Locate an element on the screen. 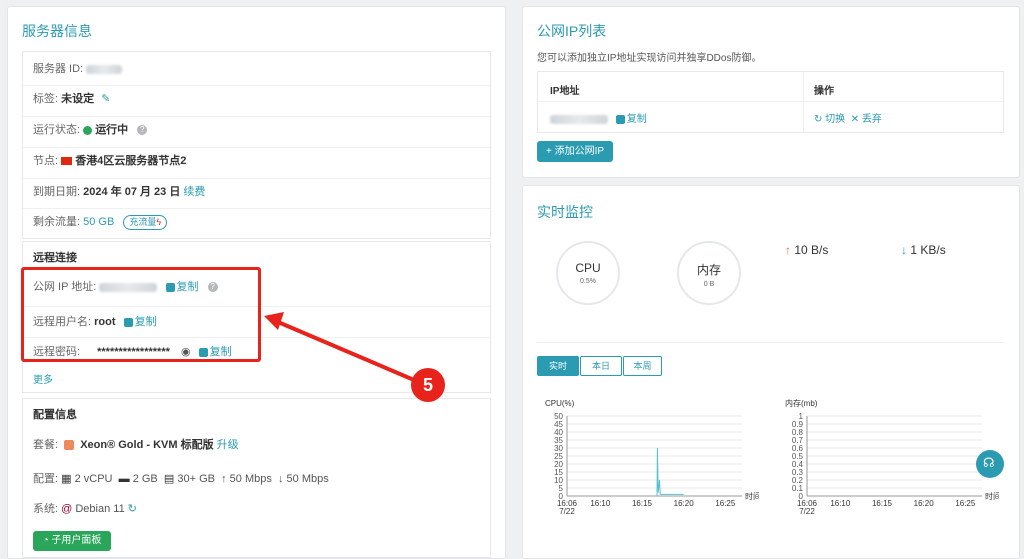  support-button: ☊ is located at coordinates (990, 464).